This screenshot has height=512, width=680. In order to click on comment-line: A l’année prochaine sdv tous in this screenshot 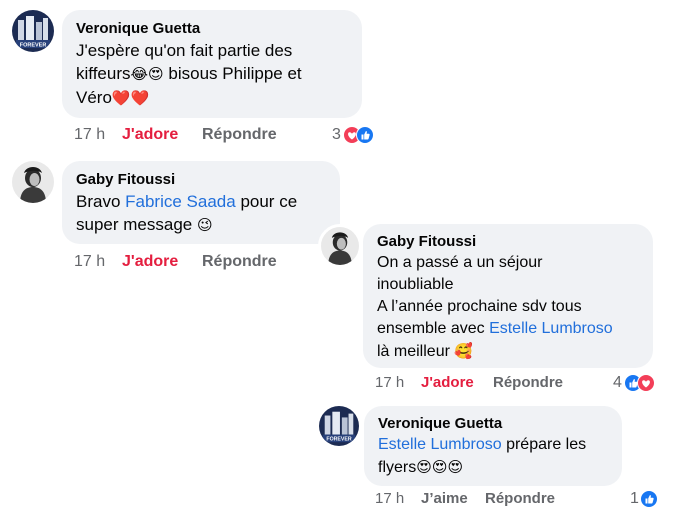, I will do `click(479, 306)`.